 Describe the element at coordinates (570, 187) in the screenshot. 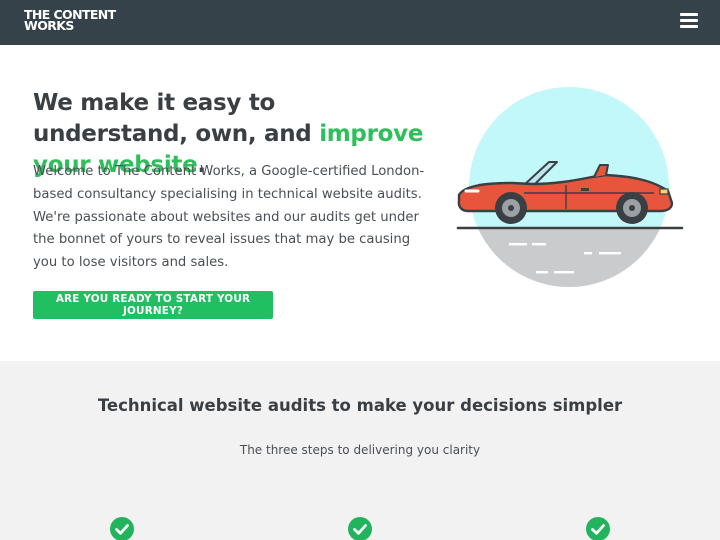

I see `red-convertible-car-illustration` at that location.